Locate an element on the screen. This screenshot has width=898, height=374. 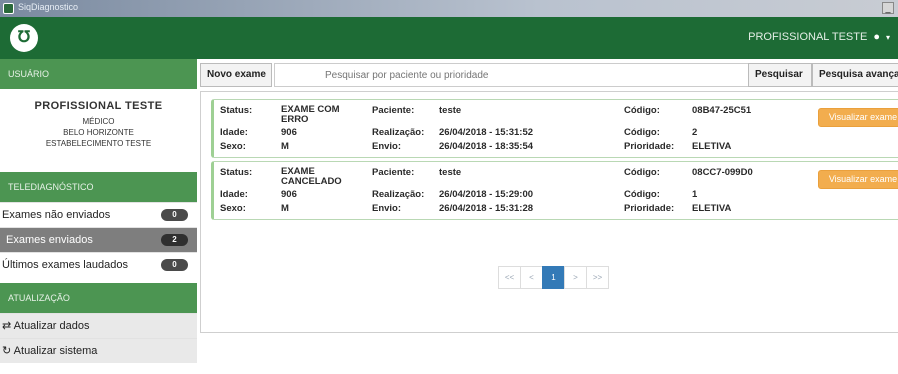
user-name: PROFISSIONAL TESTE is located at coordinates (808, 37).